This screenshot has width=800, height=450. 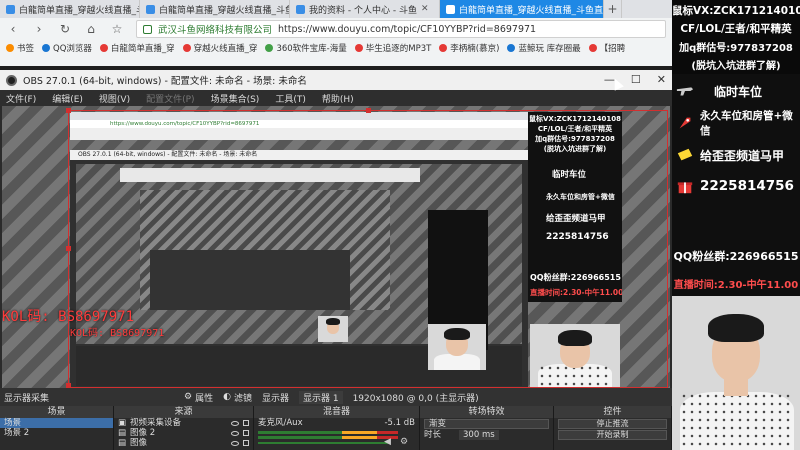 I want to click on source-item: ▣ 视频采集设备, so click(x=183, y=423).